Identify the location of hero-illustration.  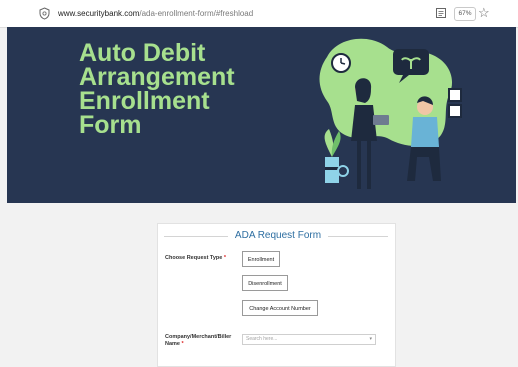
(390, 113).